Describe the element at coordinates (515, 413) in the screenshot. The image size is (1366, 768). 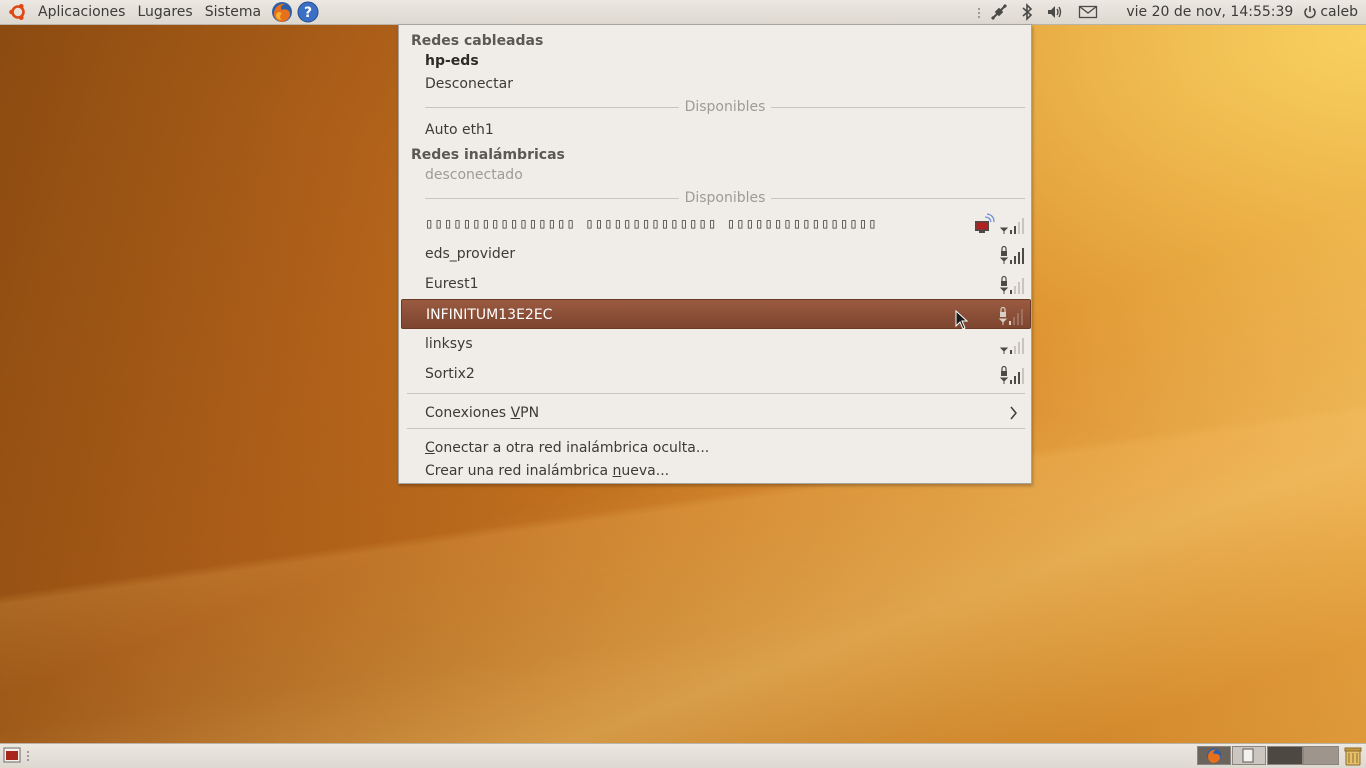
I see `vpn-label-mnemonic: V` at that location.